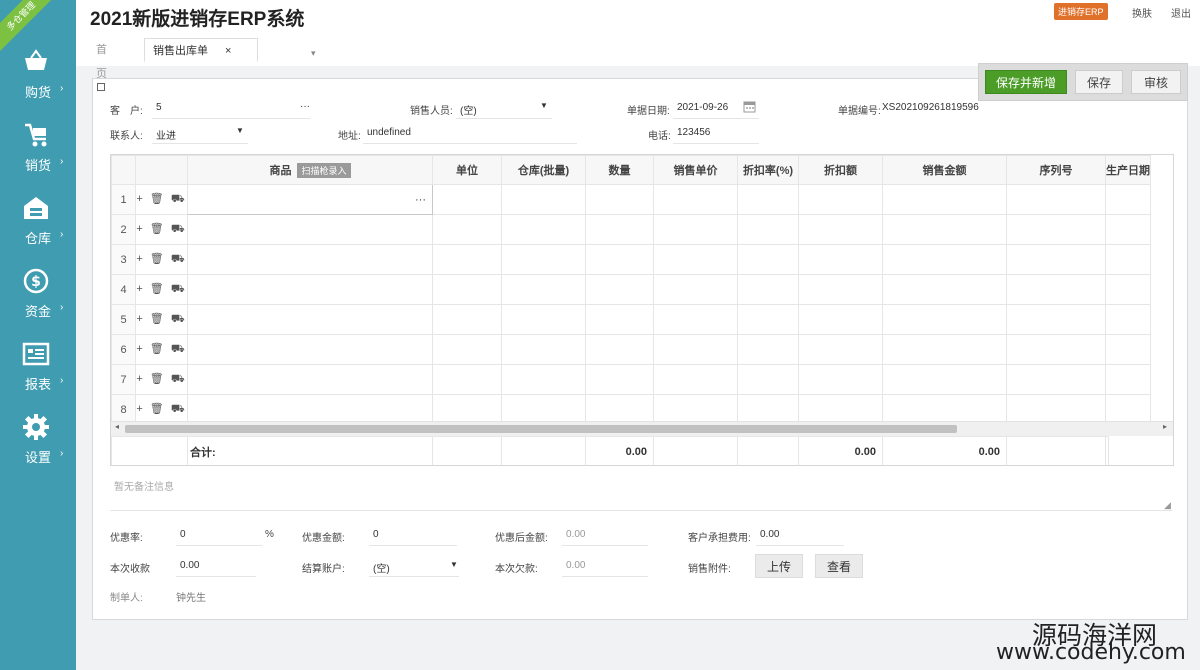  Describe the element at coordinates (749, 106) in the screenshot. I see `calendar-icon` at that location.